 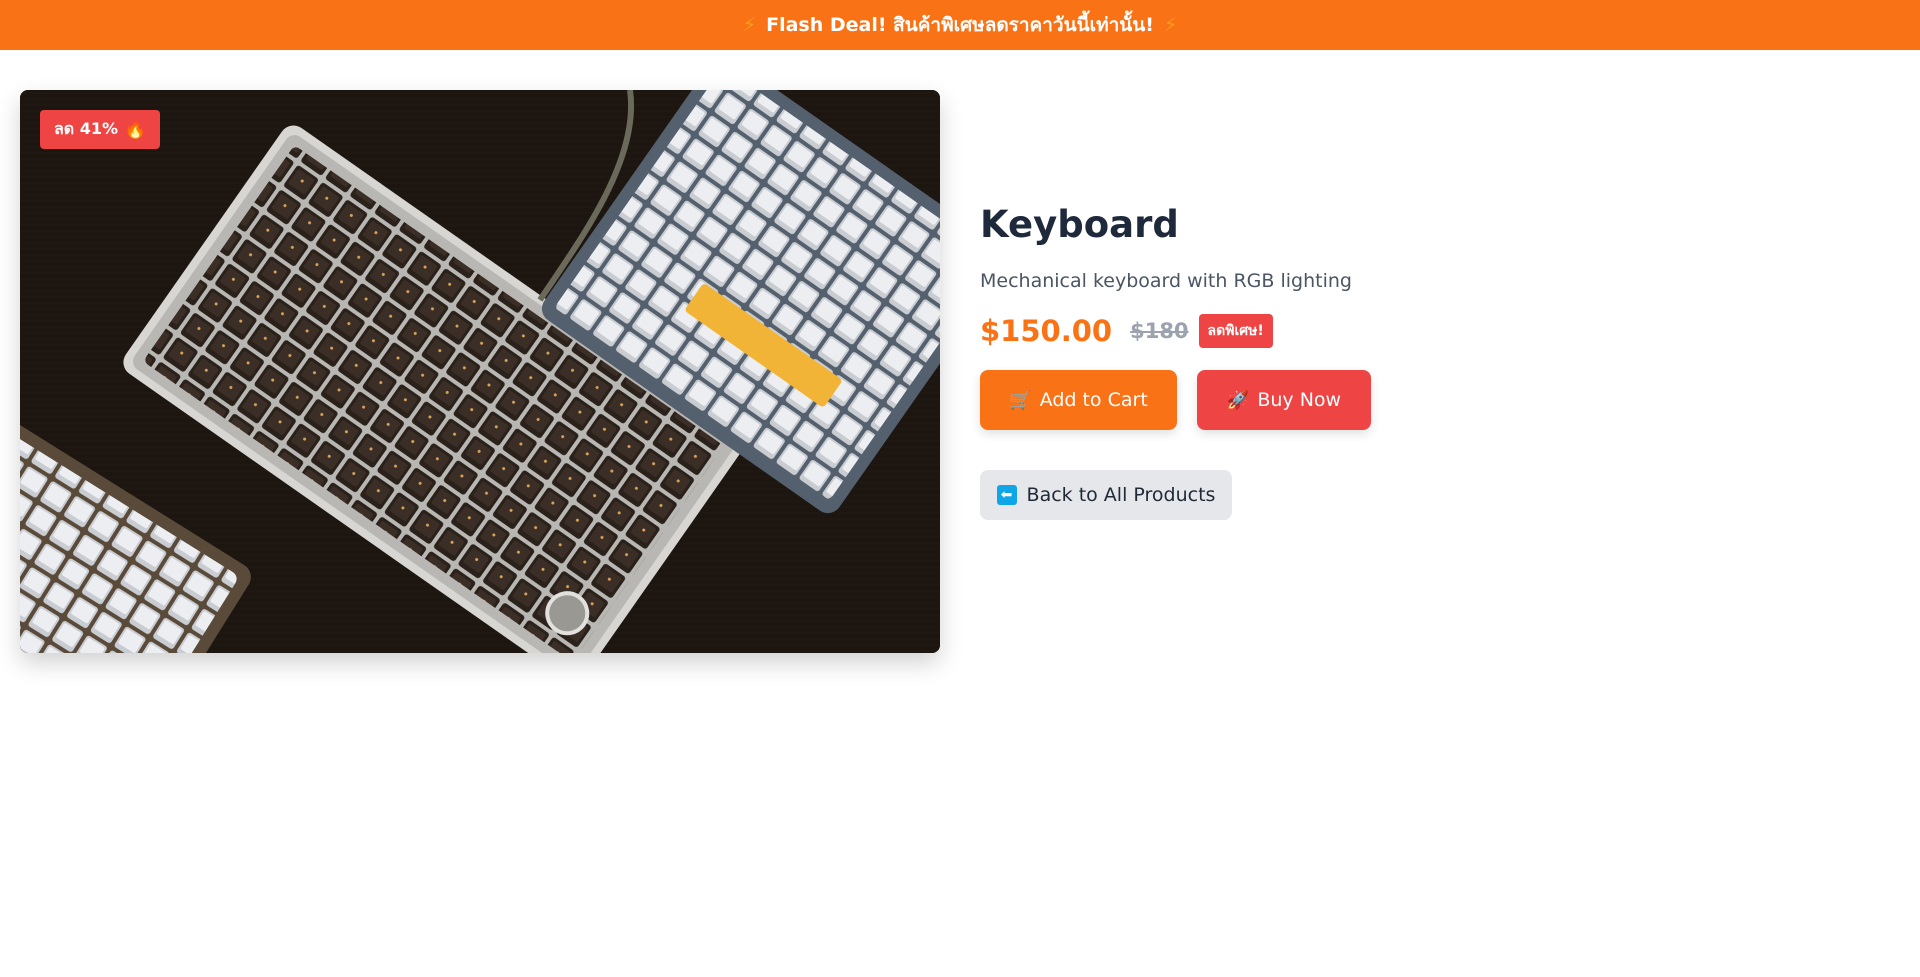 What do you see at coordinates (1235, 331) in the screenshot?
I see `sale-badge: ลดพิเศษ!` at bounding box center [1235, 331].